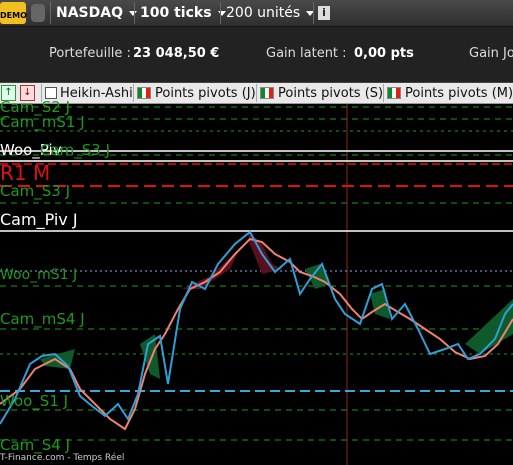 Image resolution: width=513 pixels, height=465 pixels. Describe the element at coordinates (263, 13) in the screenshot. I see `units-label: 200 unités` at that location.